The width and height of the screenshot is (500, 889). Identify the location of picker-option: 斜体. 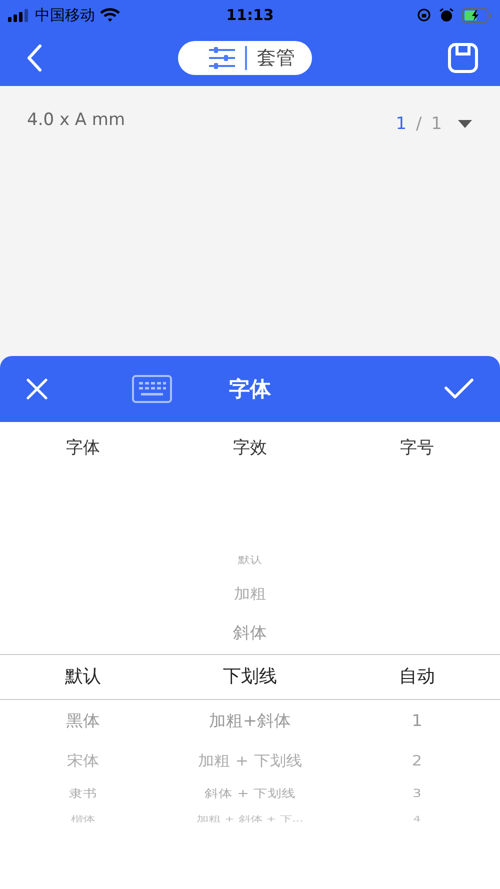
(250, 633).